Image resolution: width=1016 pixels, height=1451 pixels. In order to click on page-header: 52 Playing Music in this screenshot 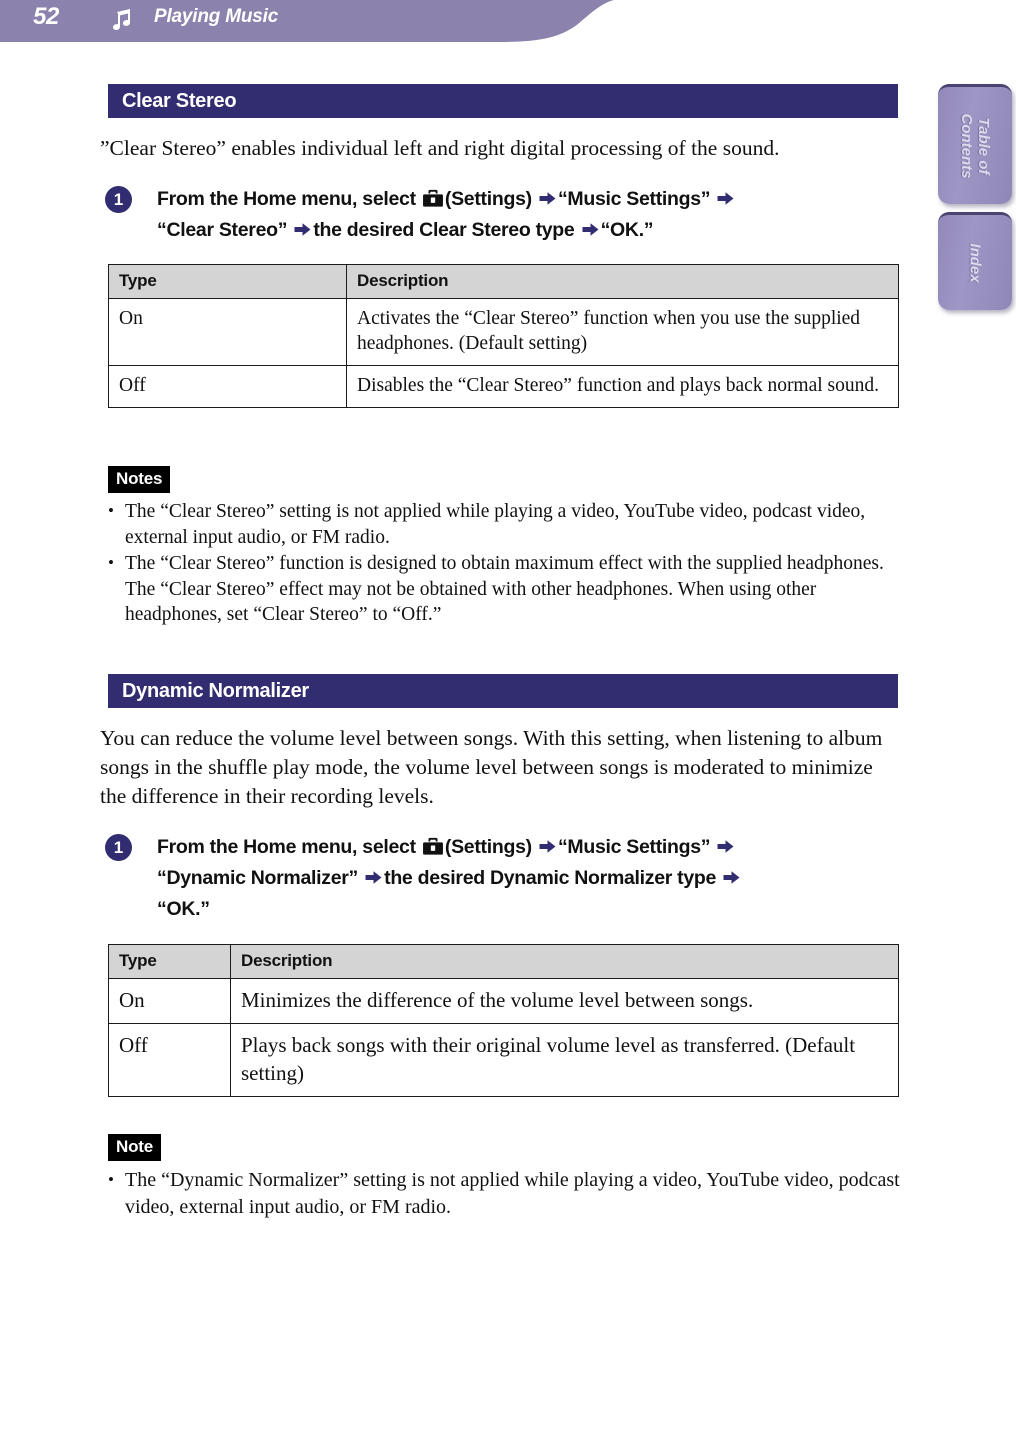, I will do `click(508, 22)`.